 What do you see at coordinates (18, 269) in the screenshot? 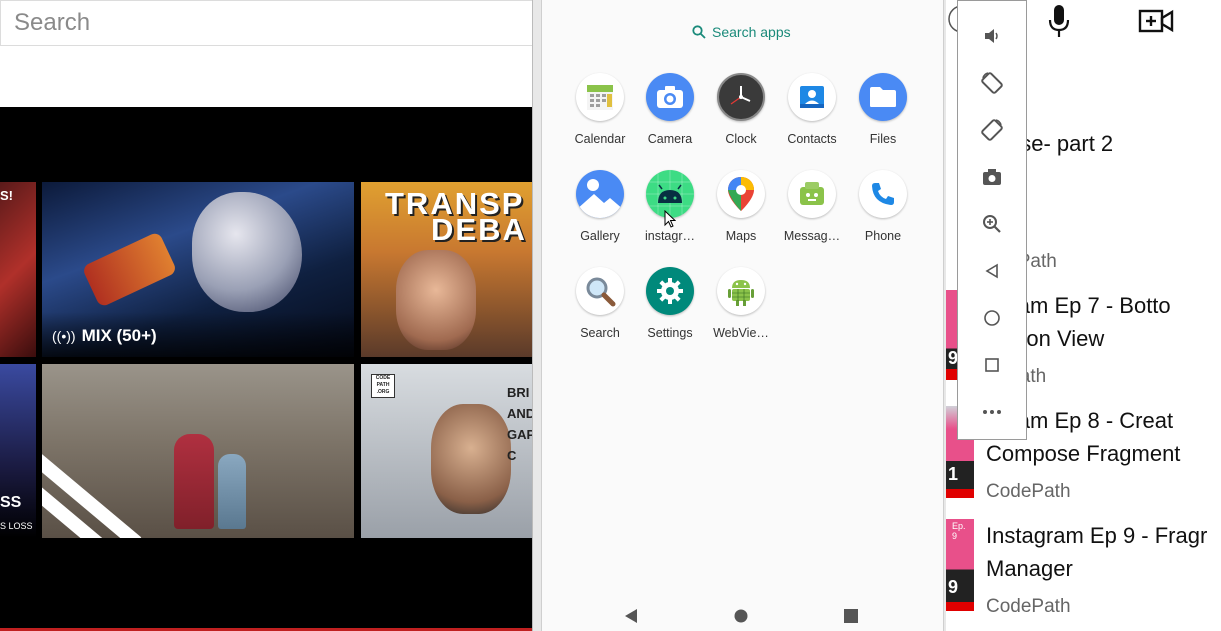
I see `video-thumbnail: S!` at bounding box center [18, 269].